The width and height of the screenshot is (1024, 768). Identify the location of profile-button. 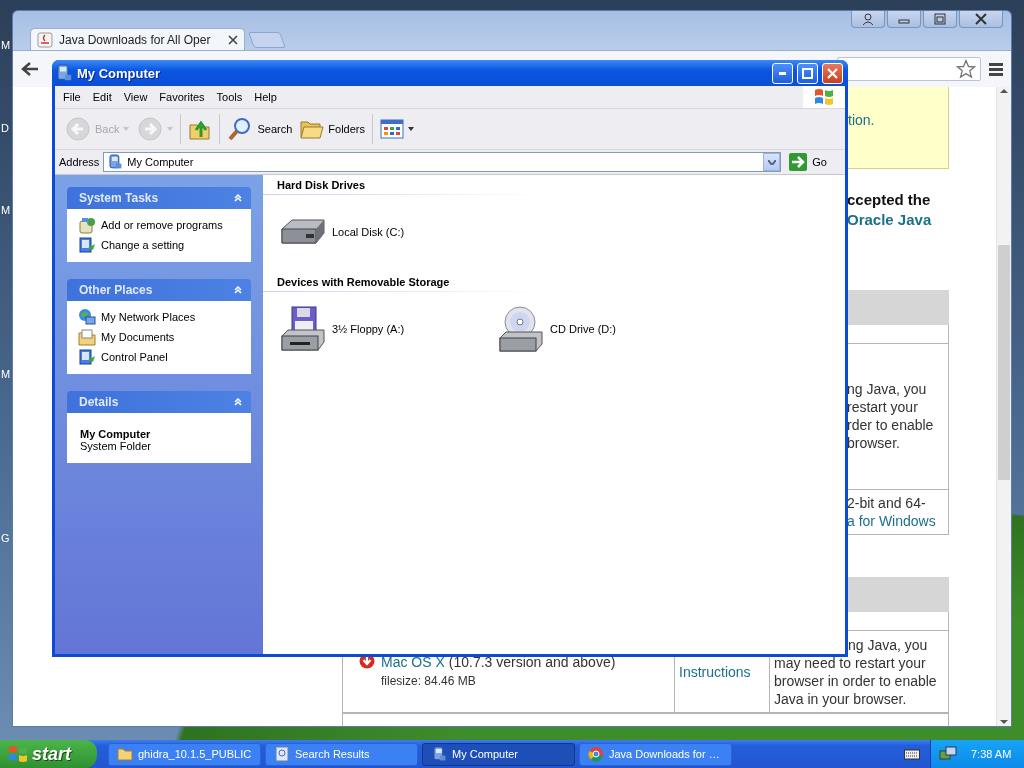
(868, 19).